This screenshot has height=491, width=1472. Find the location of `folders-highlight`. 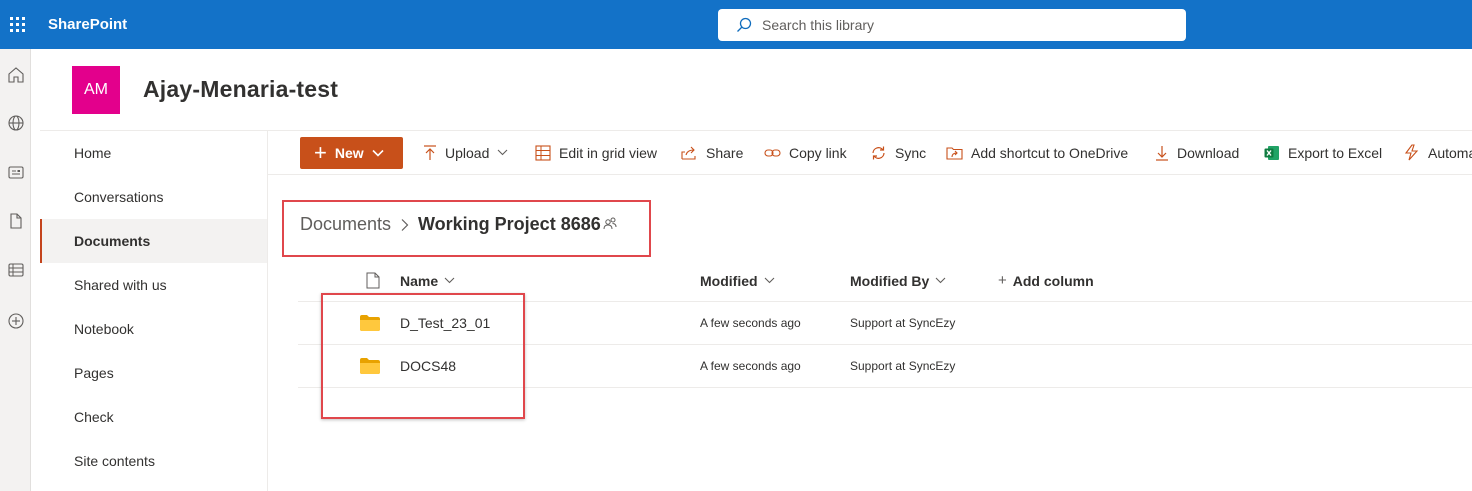

folders-highlight is located at coordinates (423, 356).